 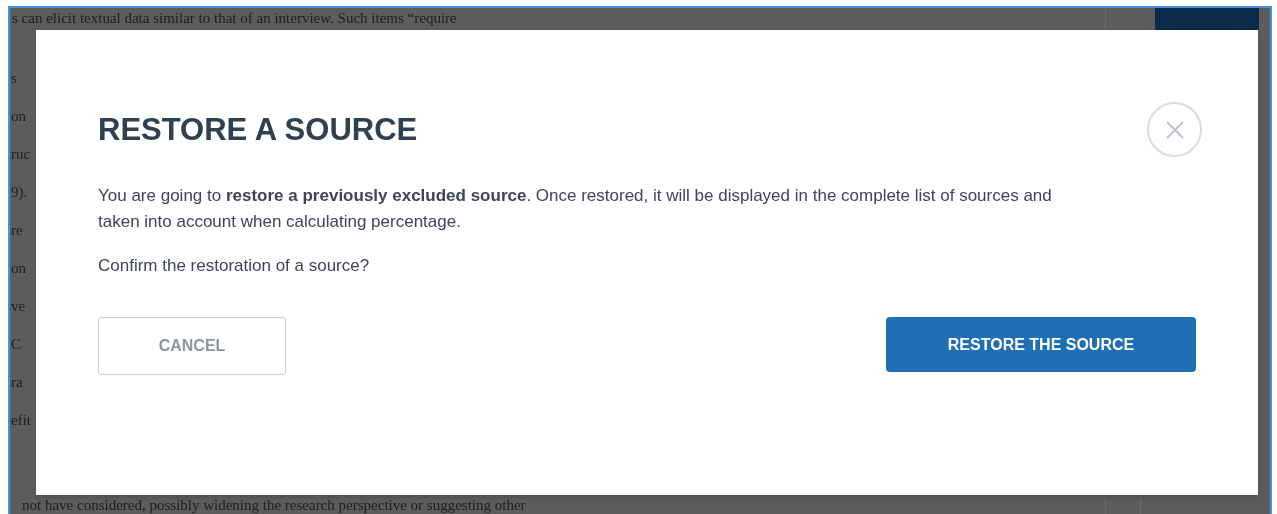 What do you see at coordinates (21, 154) in the screenshot?
I see `document-text: ruc` at bounding box center [21, 154].